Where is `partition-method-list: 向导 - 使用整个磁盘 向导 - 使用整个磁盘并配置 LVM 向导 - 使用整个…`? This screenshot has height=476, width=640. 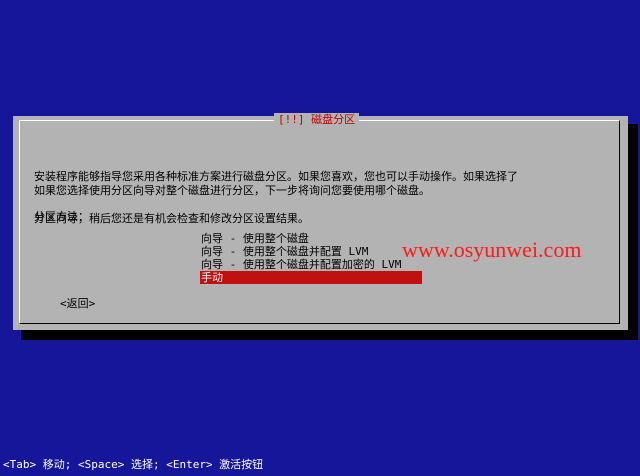
partition-method-list: 向导 - 使用整个磁盘 向导 - 使用整个磁盘并配置 LVM 向导 - 使用整个… is located at coordinates (311, 258).